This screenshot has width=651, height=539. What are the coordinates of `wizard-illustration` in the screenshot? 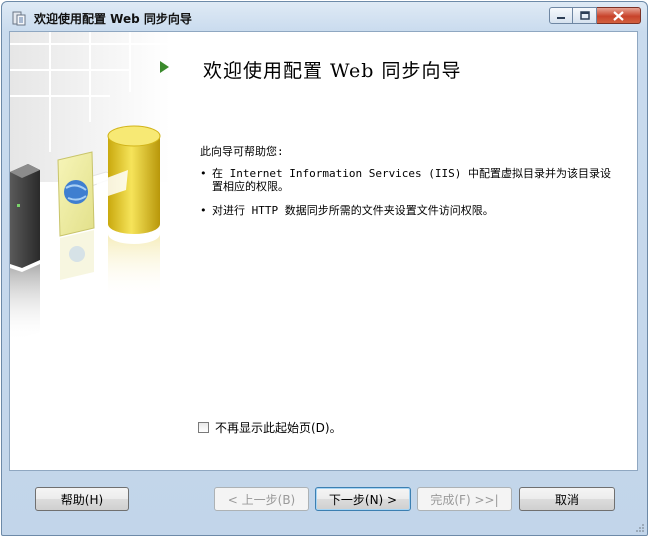 It's located at (90, 187).